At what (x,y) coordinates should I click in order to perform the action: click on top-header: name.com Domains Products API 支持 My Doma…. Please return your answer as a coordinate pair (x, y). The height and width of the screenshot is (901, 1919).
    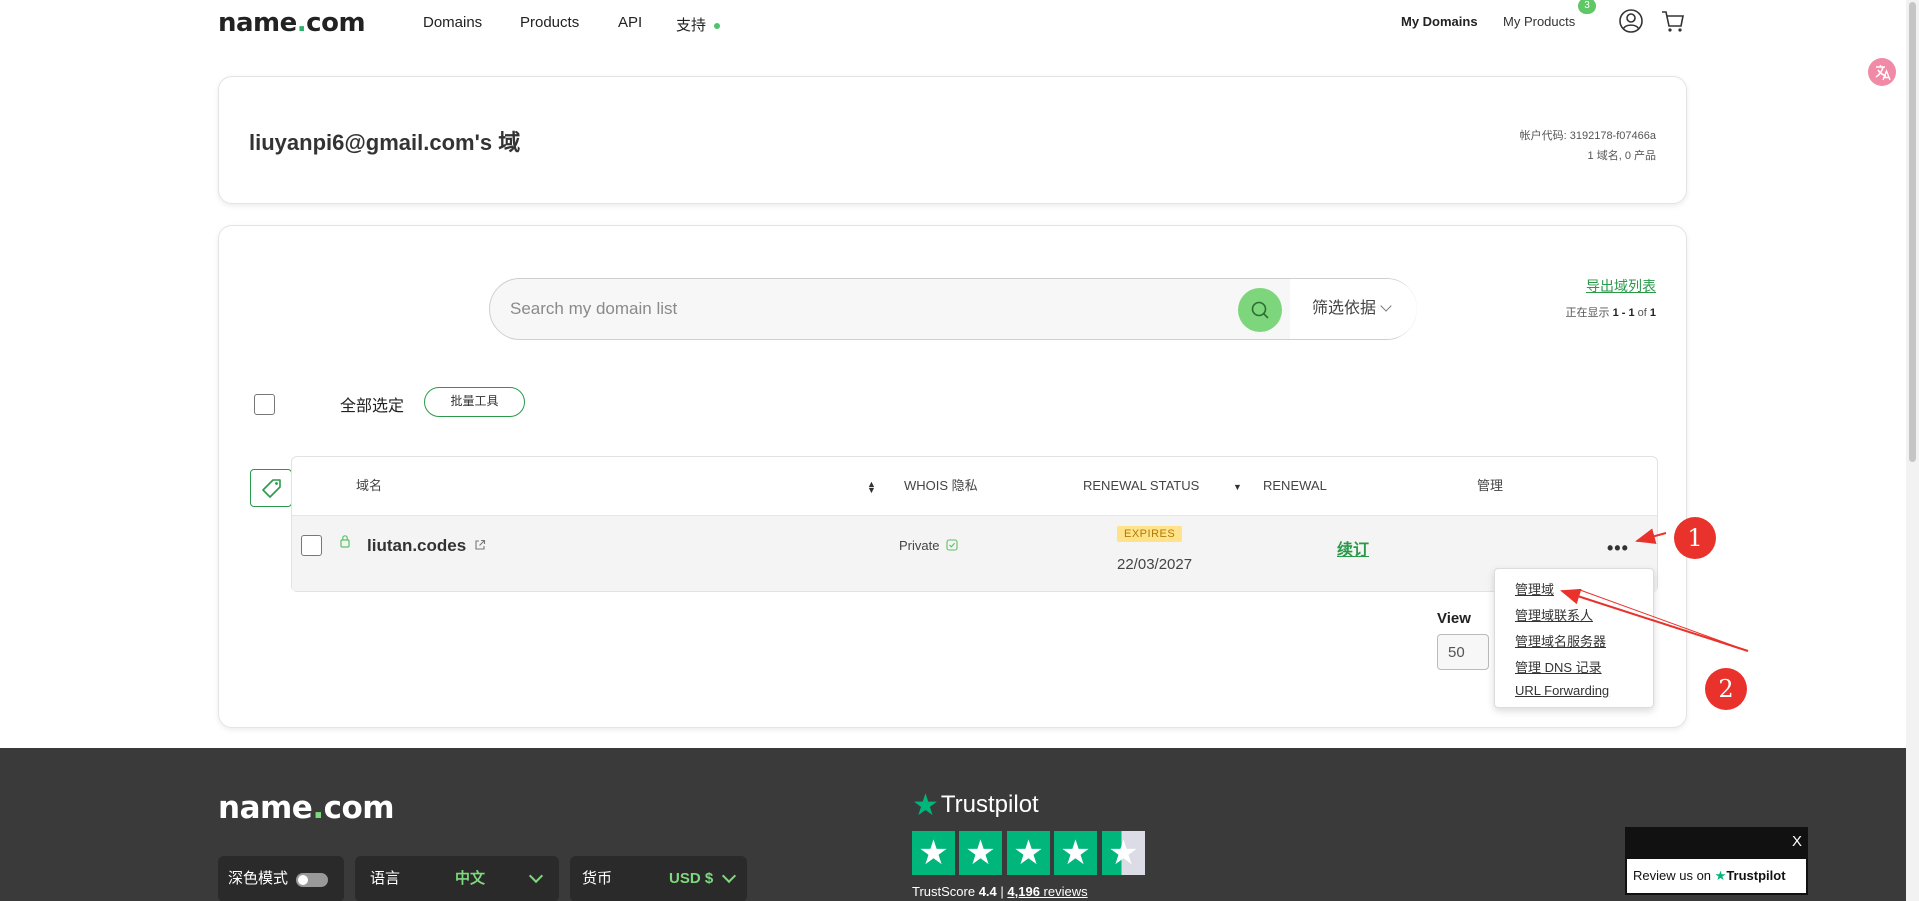
    Looking at the image, I should click on (950, 25).